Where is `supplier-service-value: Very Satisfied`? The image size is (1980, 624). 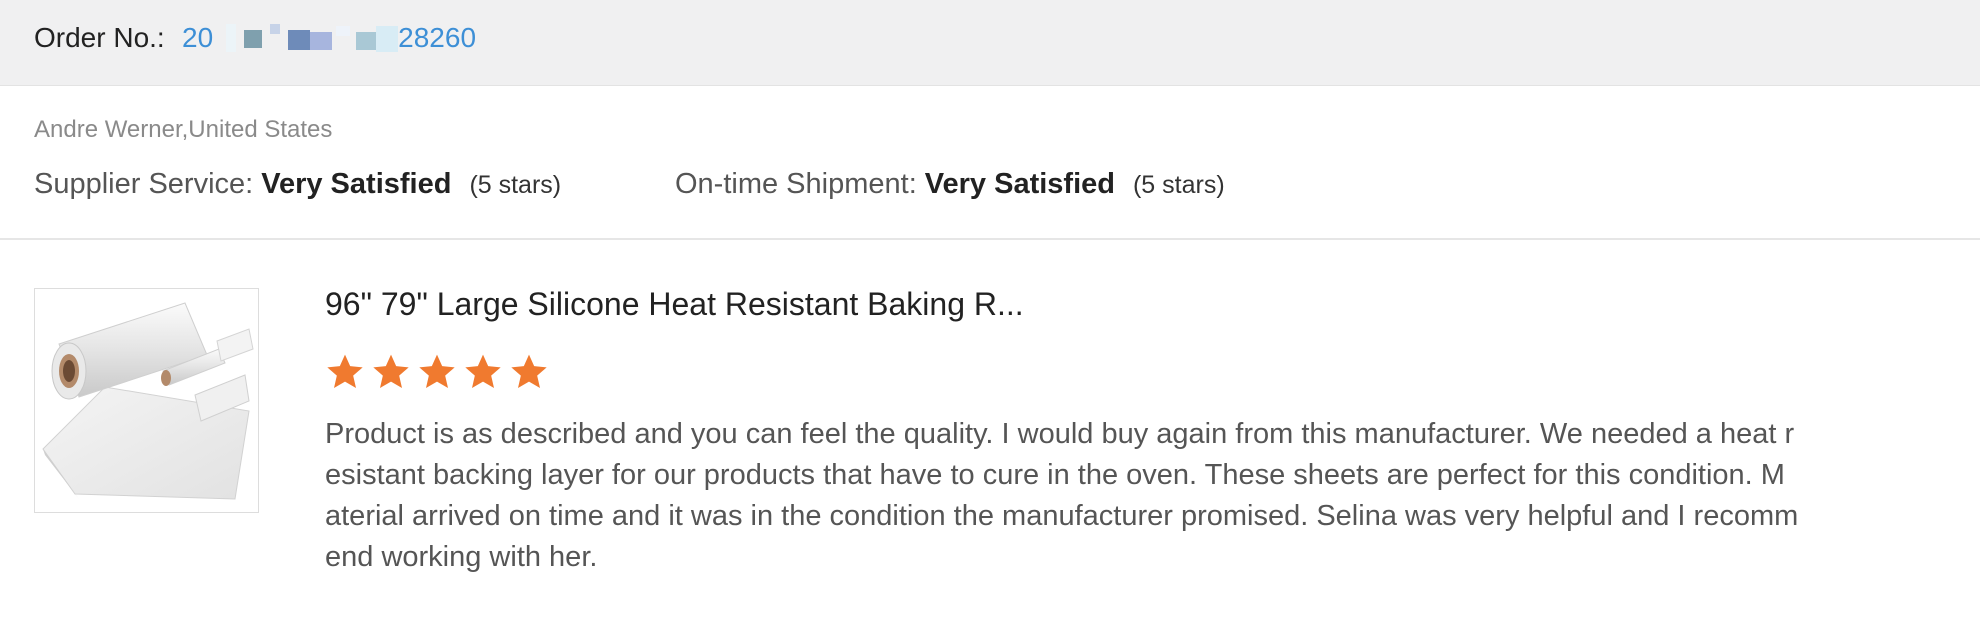
supplier-service-value: Very Satisfied is located at coordinates (356, 184).